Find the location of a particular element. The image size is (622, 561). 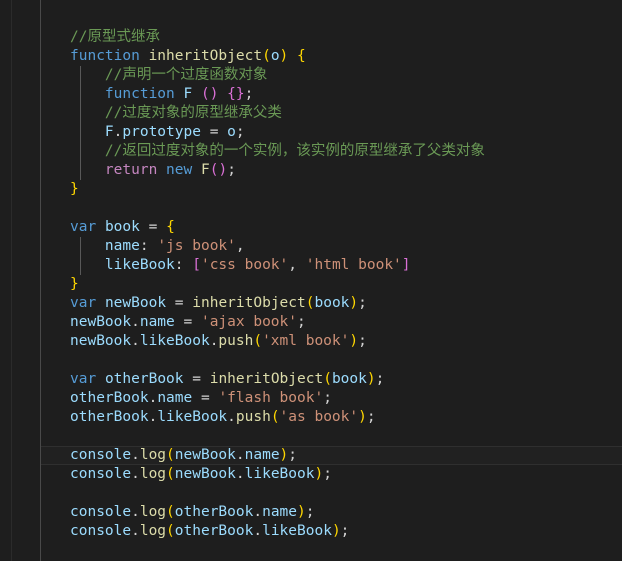

code-line: newBook.likeBook.push('xml book'); is located at coordinates (331, 341).